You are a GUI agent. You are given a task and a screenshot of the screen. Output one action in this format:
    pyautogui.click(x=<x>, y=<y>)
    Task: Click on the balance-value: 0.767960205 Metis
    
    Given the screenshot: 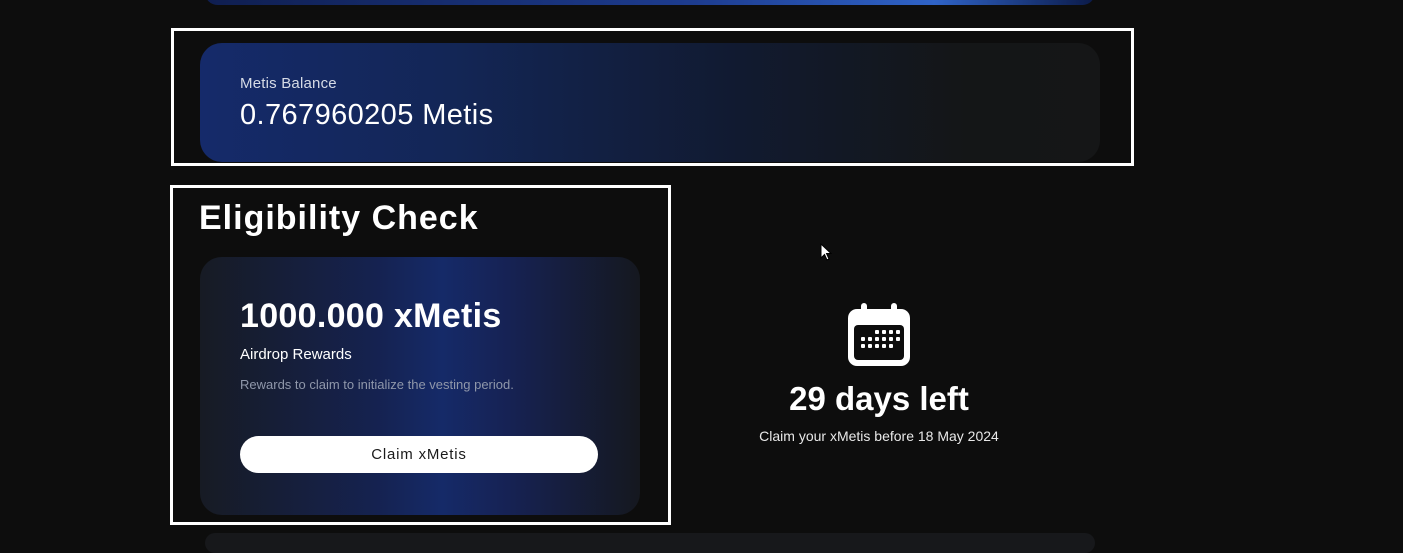 What is the action you would take?
    pyautogui.click(x=367, y=115)
    